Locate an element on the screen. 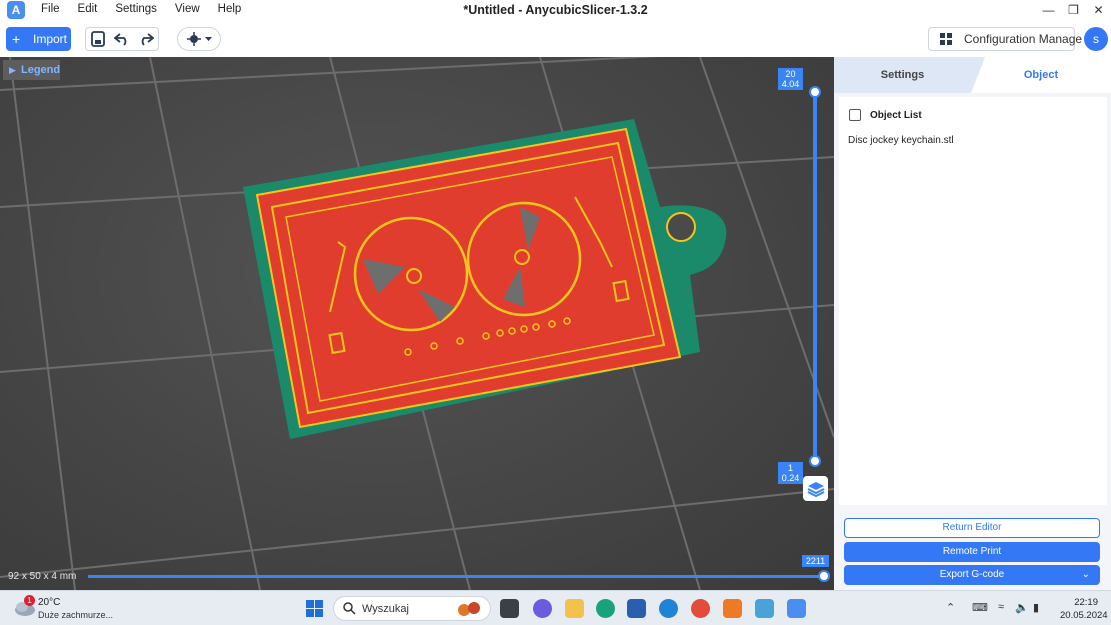  top-layer-handle is located at coordinates (815, 92).